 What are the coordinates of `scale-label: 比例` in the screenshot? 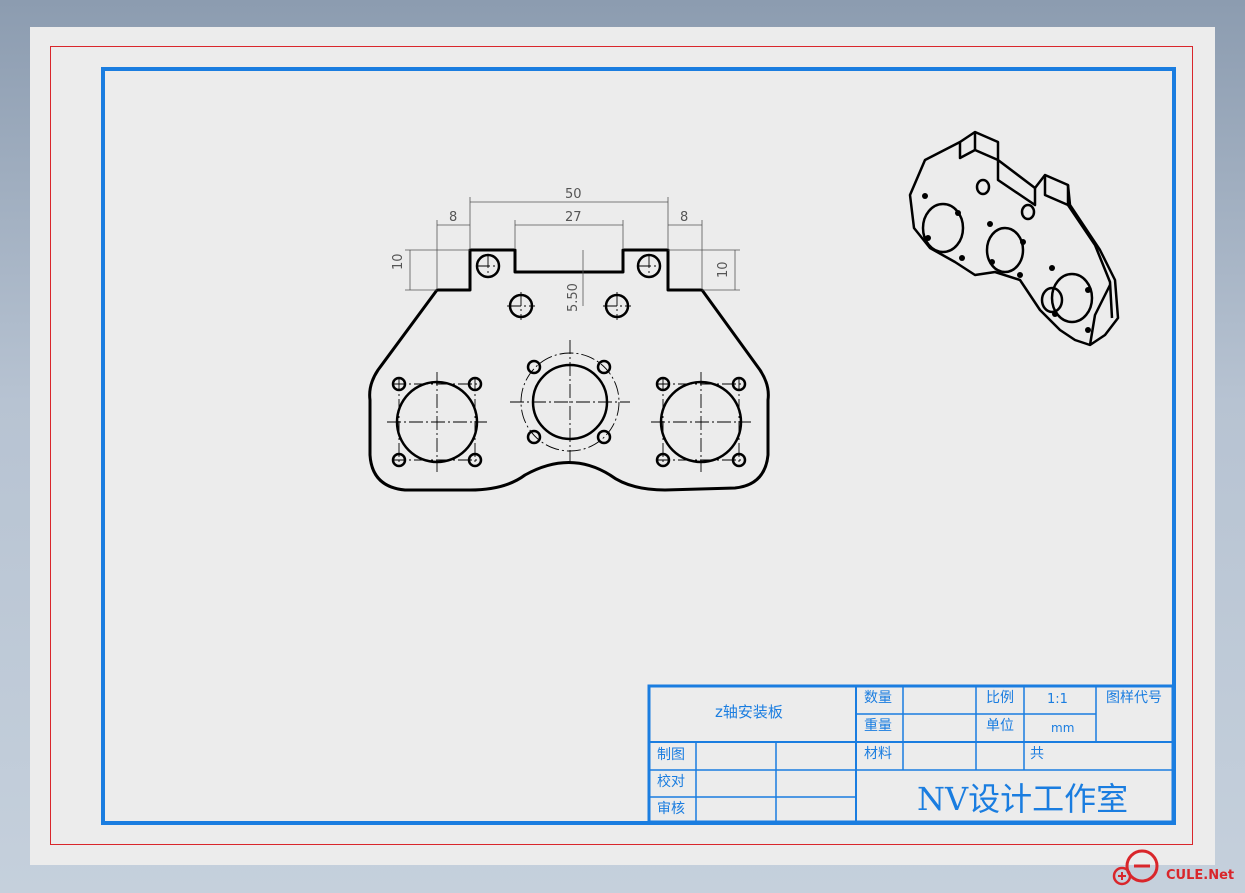 It's located at (1000, 698).